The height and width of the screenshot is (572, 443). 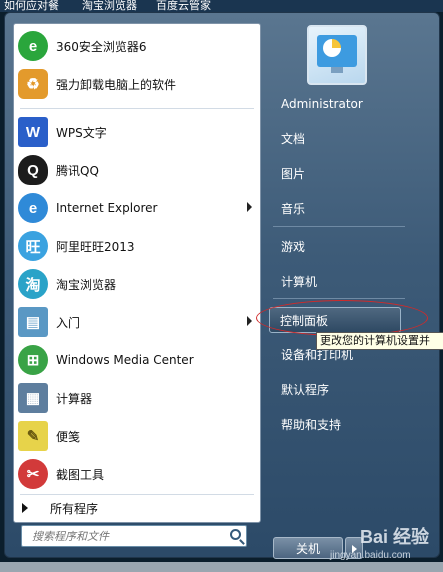 What do you see at coordinates (293, 173) in the screenshot?
I see `pictures-label: 图片` at bounding box center [293, 173].